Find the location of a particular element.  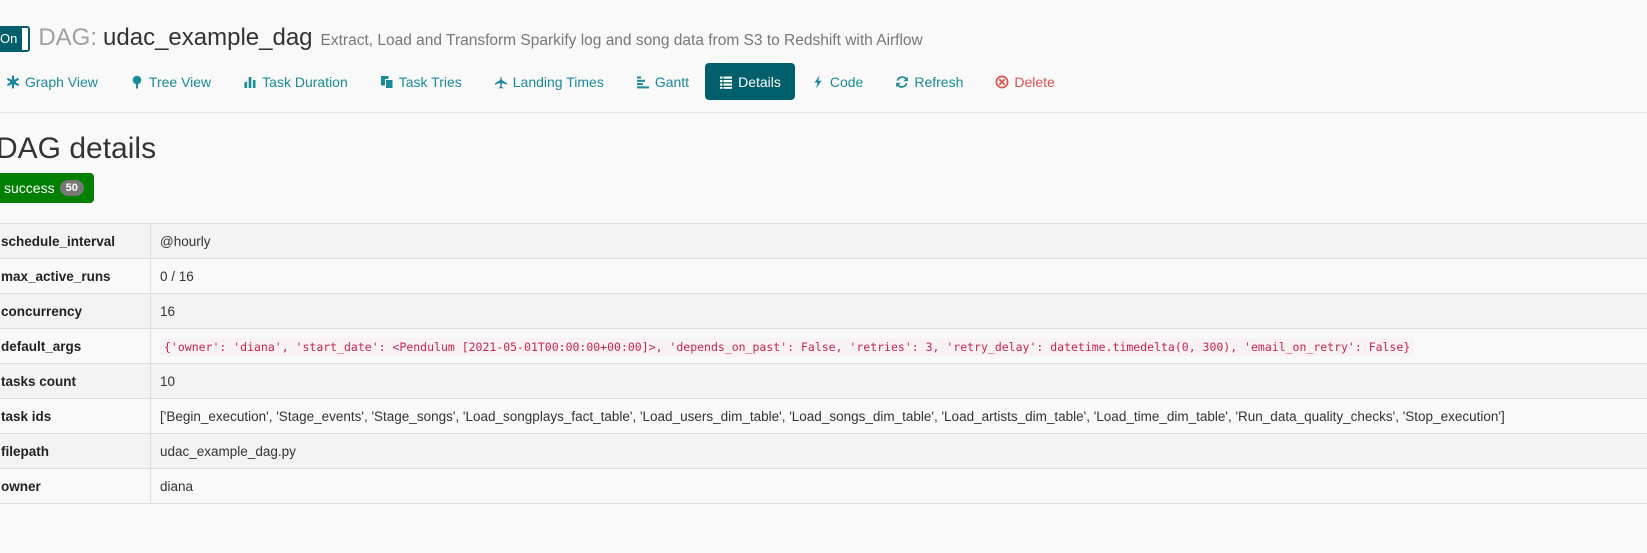

nav-label: Task Duration is located at coordinates (305, 81).